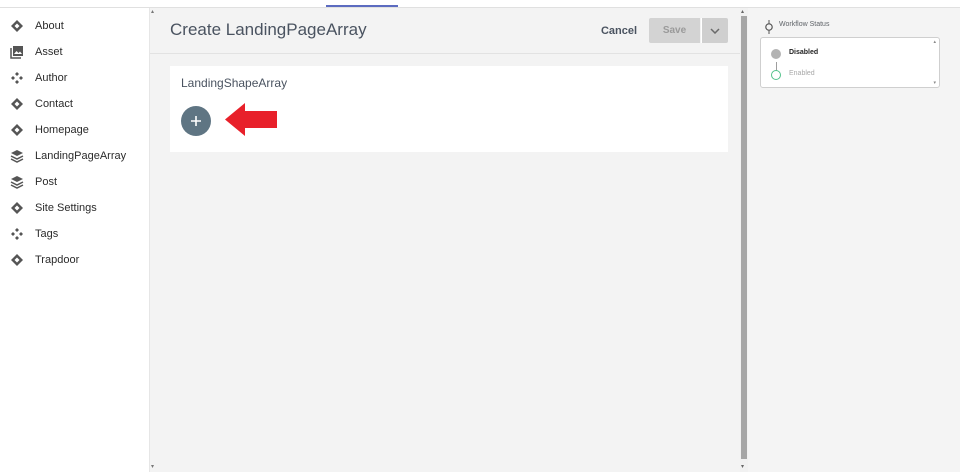  Describe the element at coordinates (674, 30) in the screenshot. I see `save-button: Save` at that location.